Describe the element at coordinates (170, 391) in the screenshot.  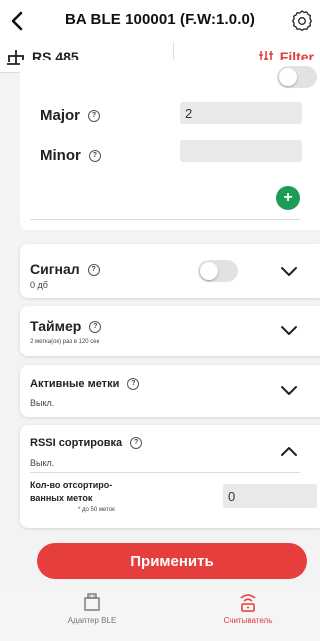
I see `accordion-active-tags: Активные метки? Выкл.` at that location.